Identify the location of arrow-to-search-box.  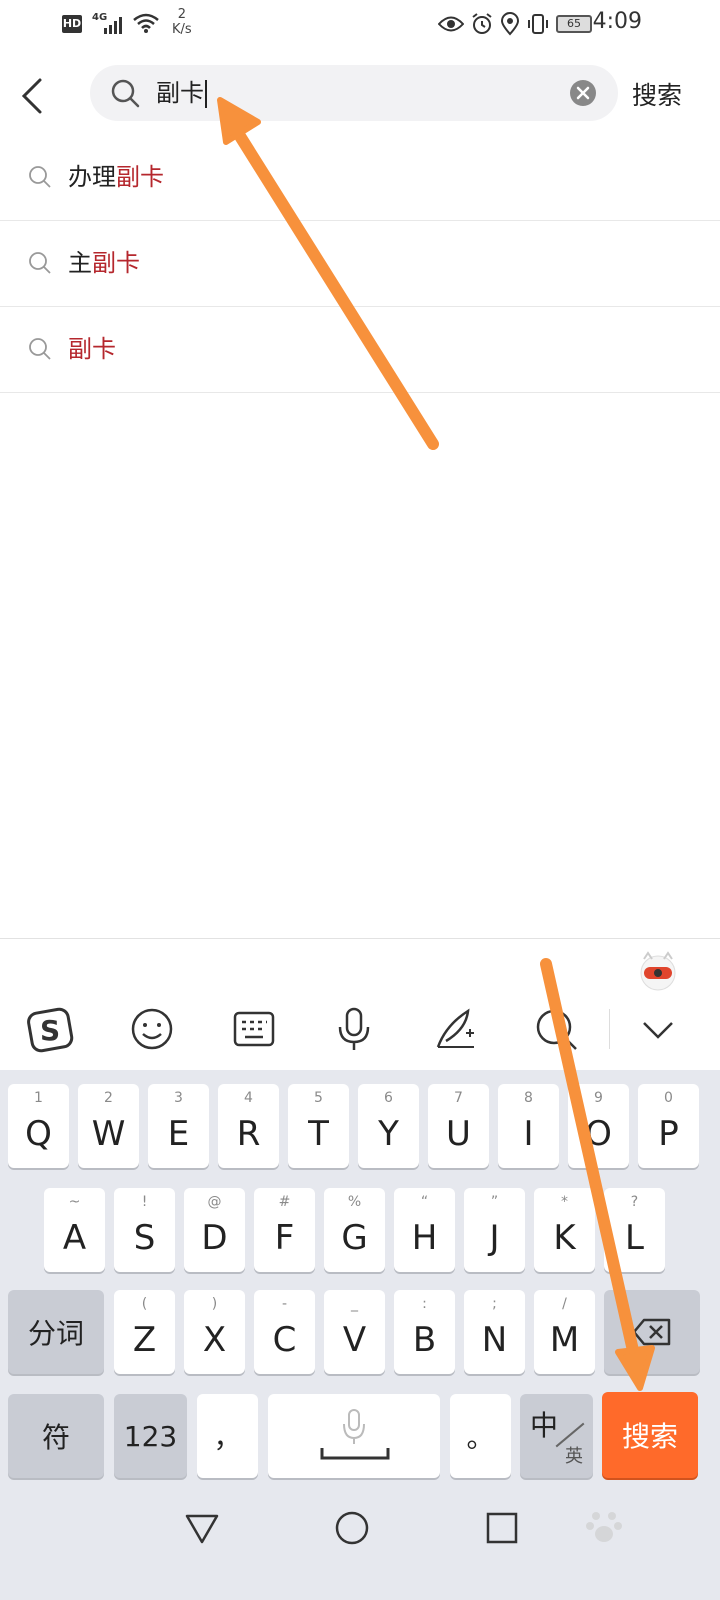
(328, 273).